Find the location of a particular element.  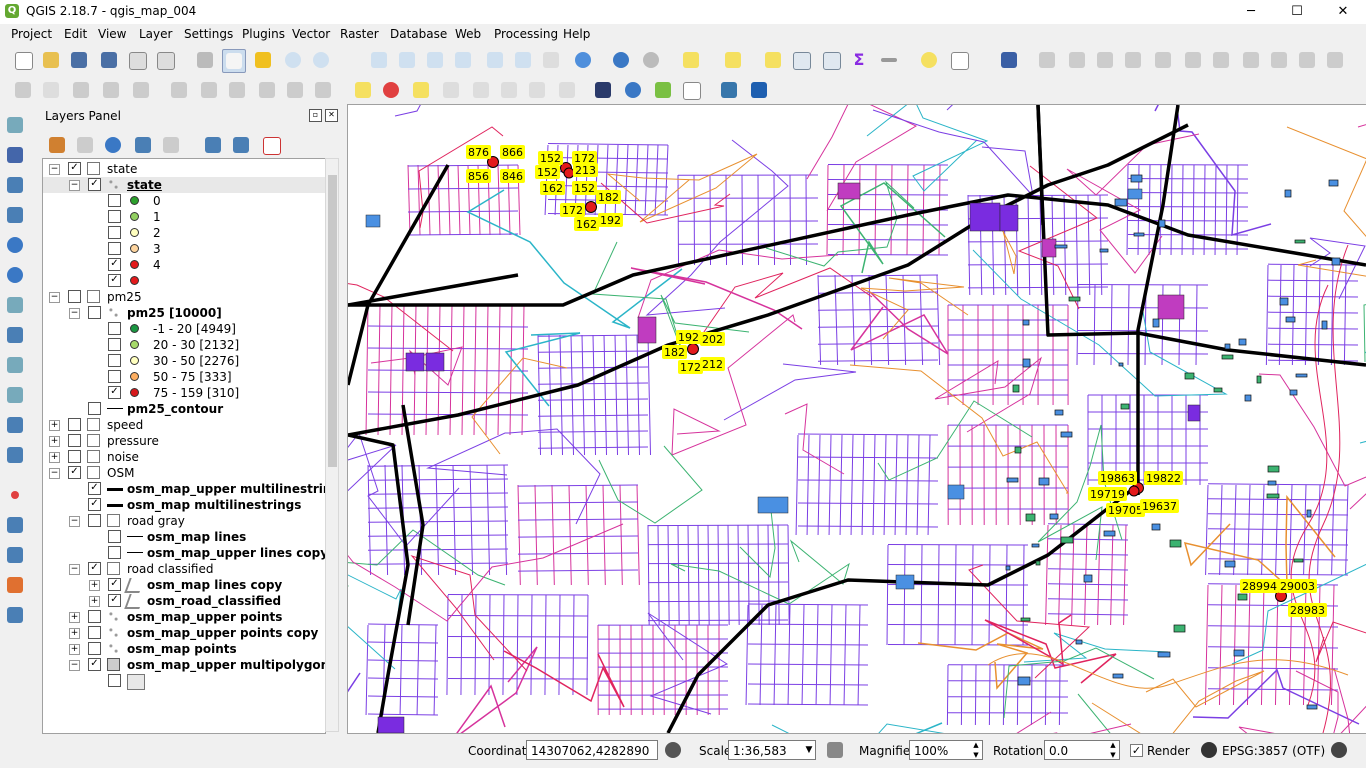

panel-close-icon: ✕ is located at coordinates (331, 115).